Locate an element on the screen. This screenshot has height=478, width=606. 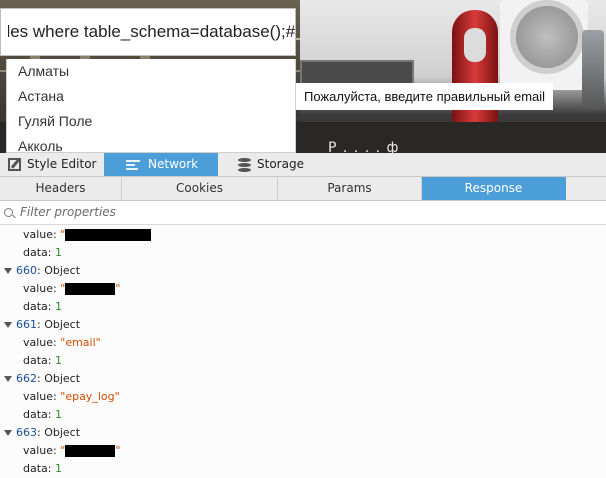
value-key: value: is located at coordinates (40, 234).